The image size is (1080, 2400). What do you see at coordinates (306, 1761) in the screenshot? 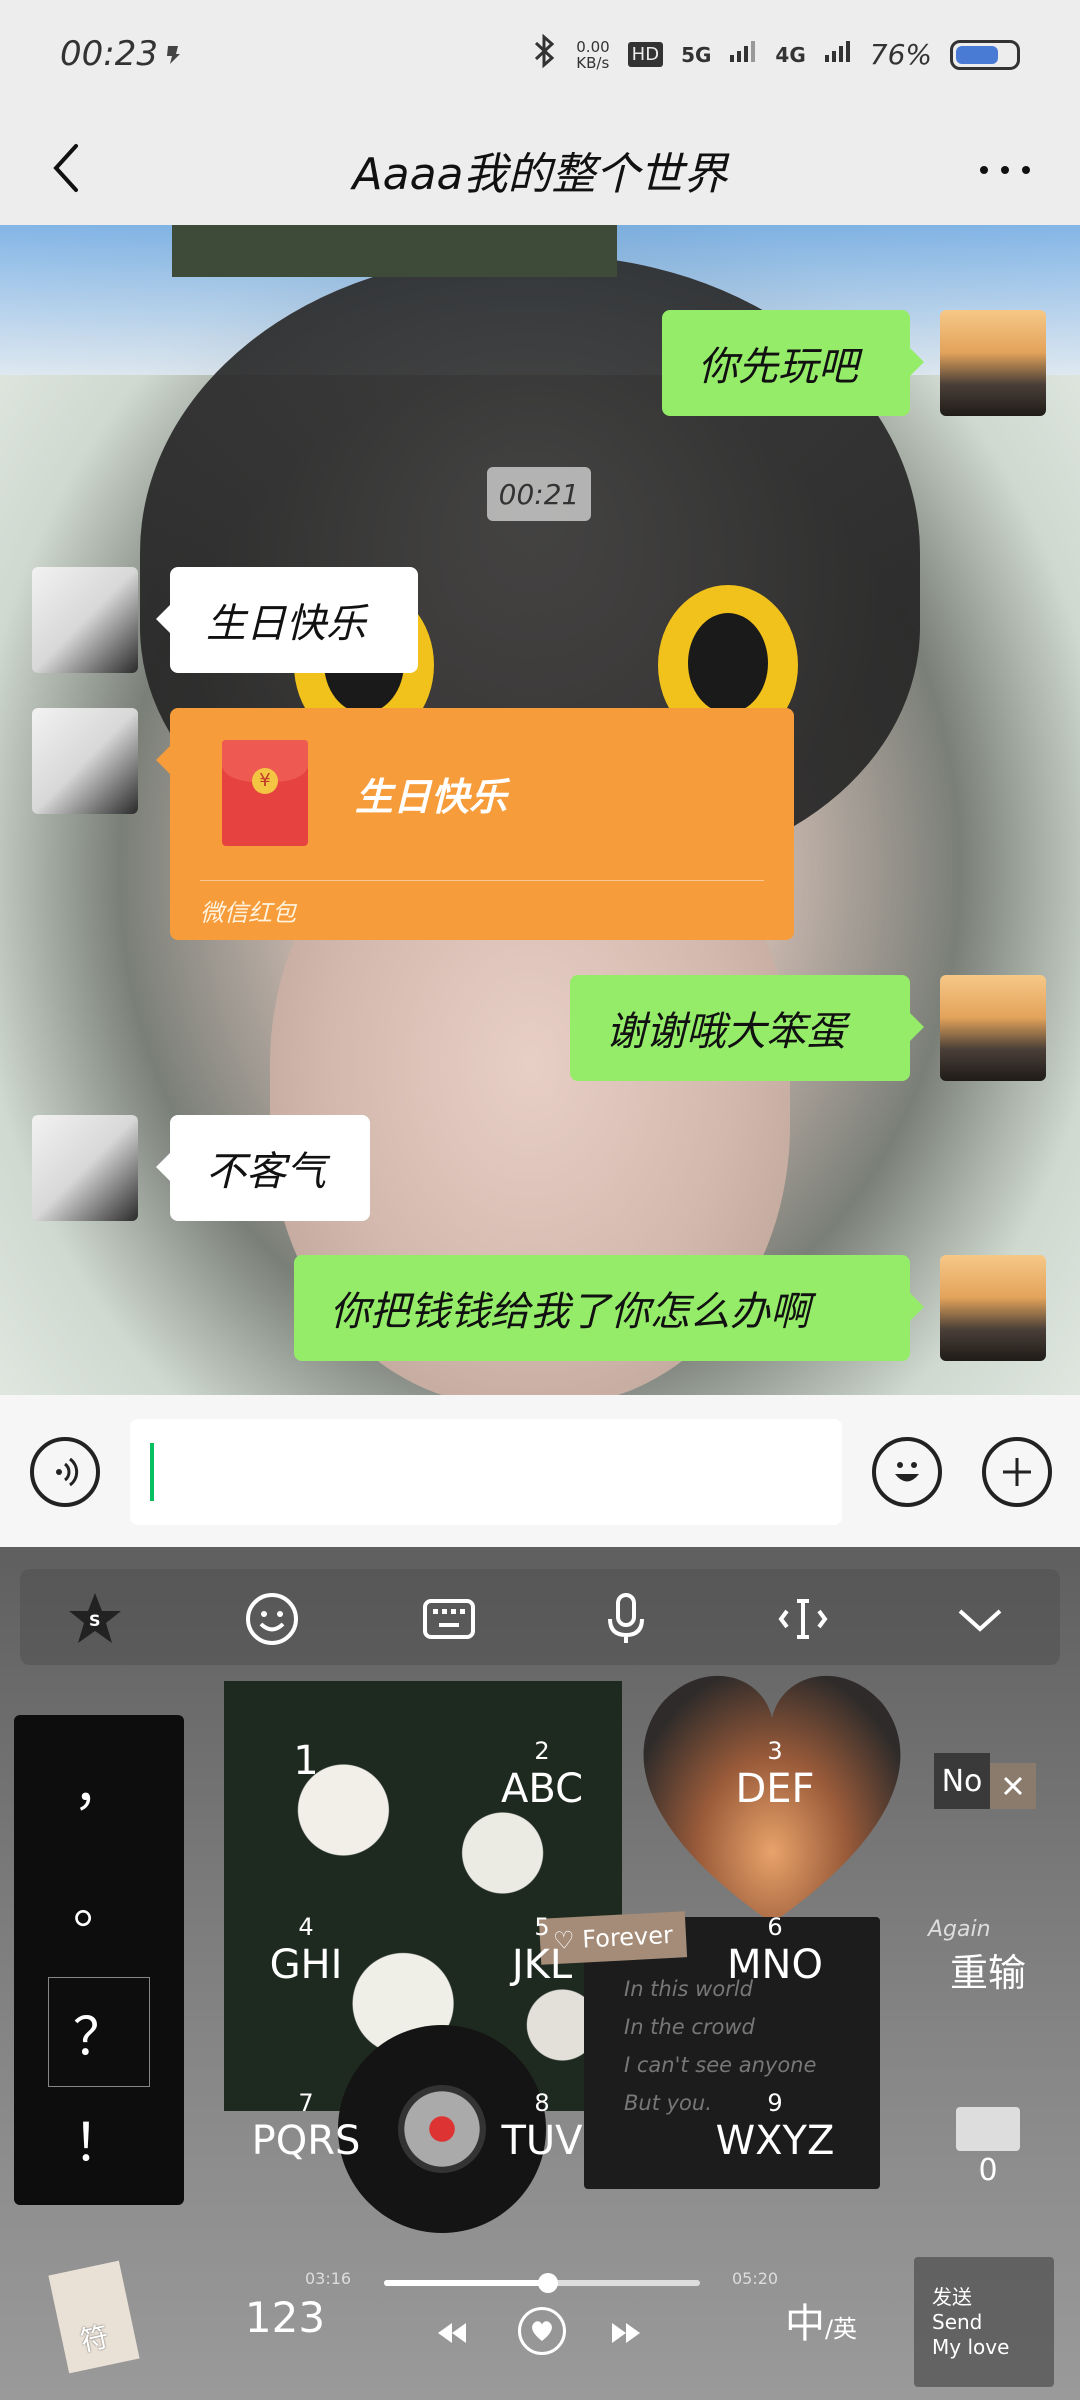
I see `key-1: 1` at bounding box center [306, 1761].